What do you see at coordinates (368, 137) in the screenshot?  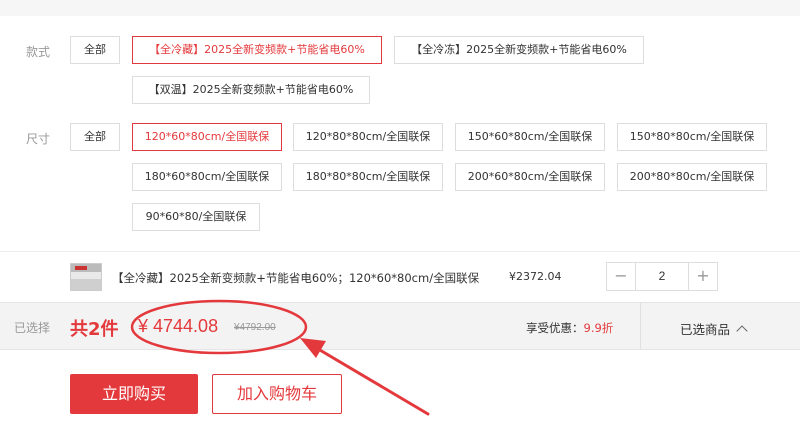 I see `size-option-120x80x80: 120*80*80cm/全国联保` at bounding box center [368, 137].